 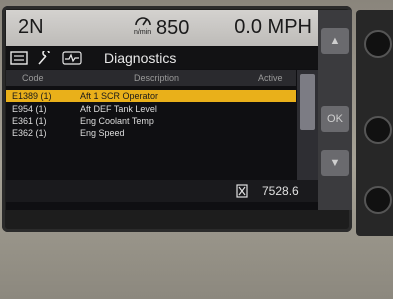 What do you see at coordinates (162, 191) in the screenshot?
I see `footer-bar: 7528.6` at bounding box center [162, 191].